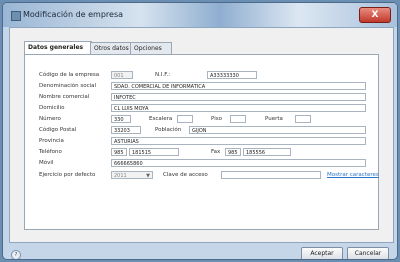 This screenshot has width=400, height=262. Describe the element at coordinates (238, 97) in the screenshot. I see `nombre-field: INFOTEC` at that location.